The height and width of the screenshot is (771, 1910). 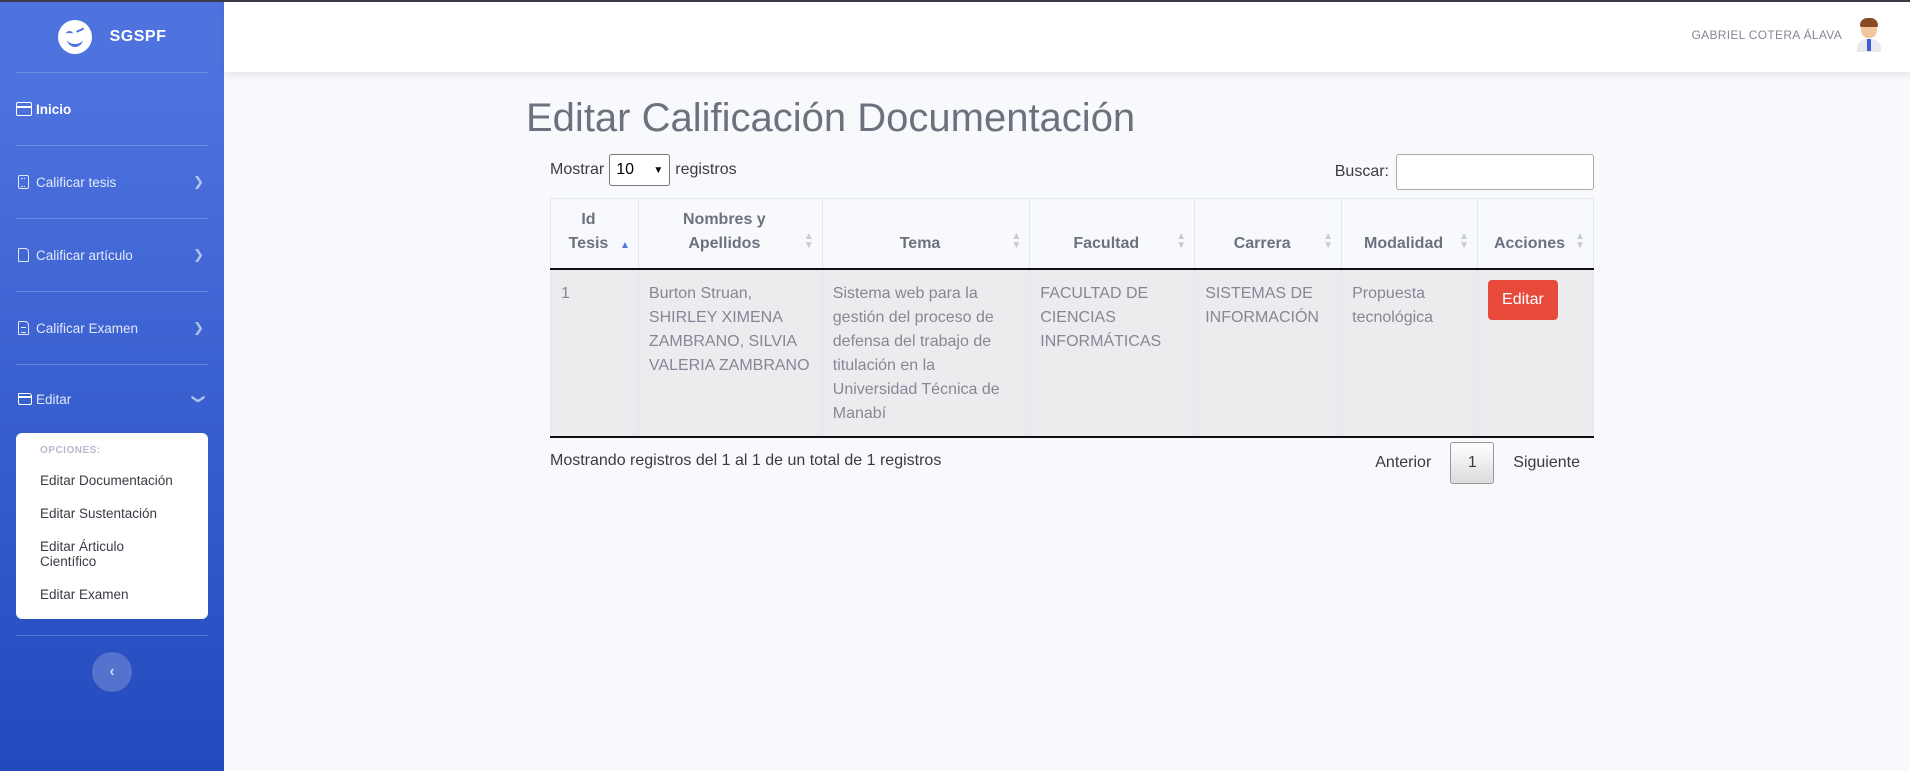 I want to click on column-header-id-tesis: Id Tesis ▲, so click(x=594, y=234).